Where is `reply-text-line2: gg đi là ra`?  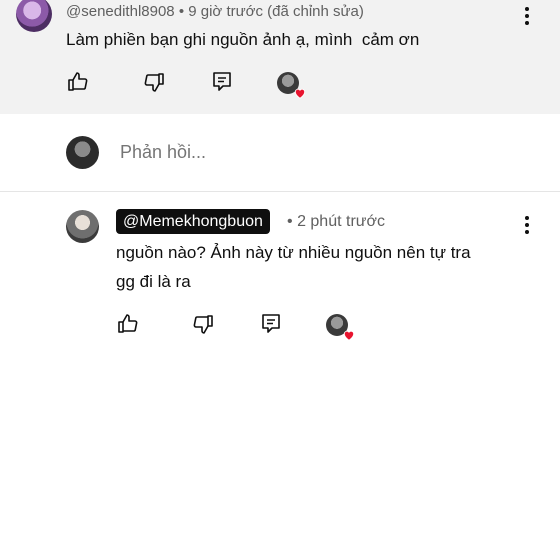 reply-text-line2: gg đi là ra is located at coordinates (153, 281).